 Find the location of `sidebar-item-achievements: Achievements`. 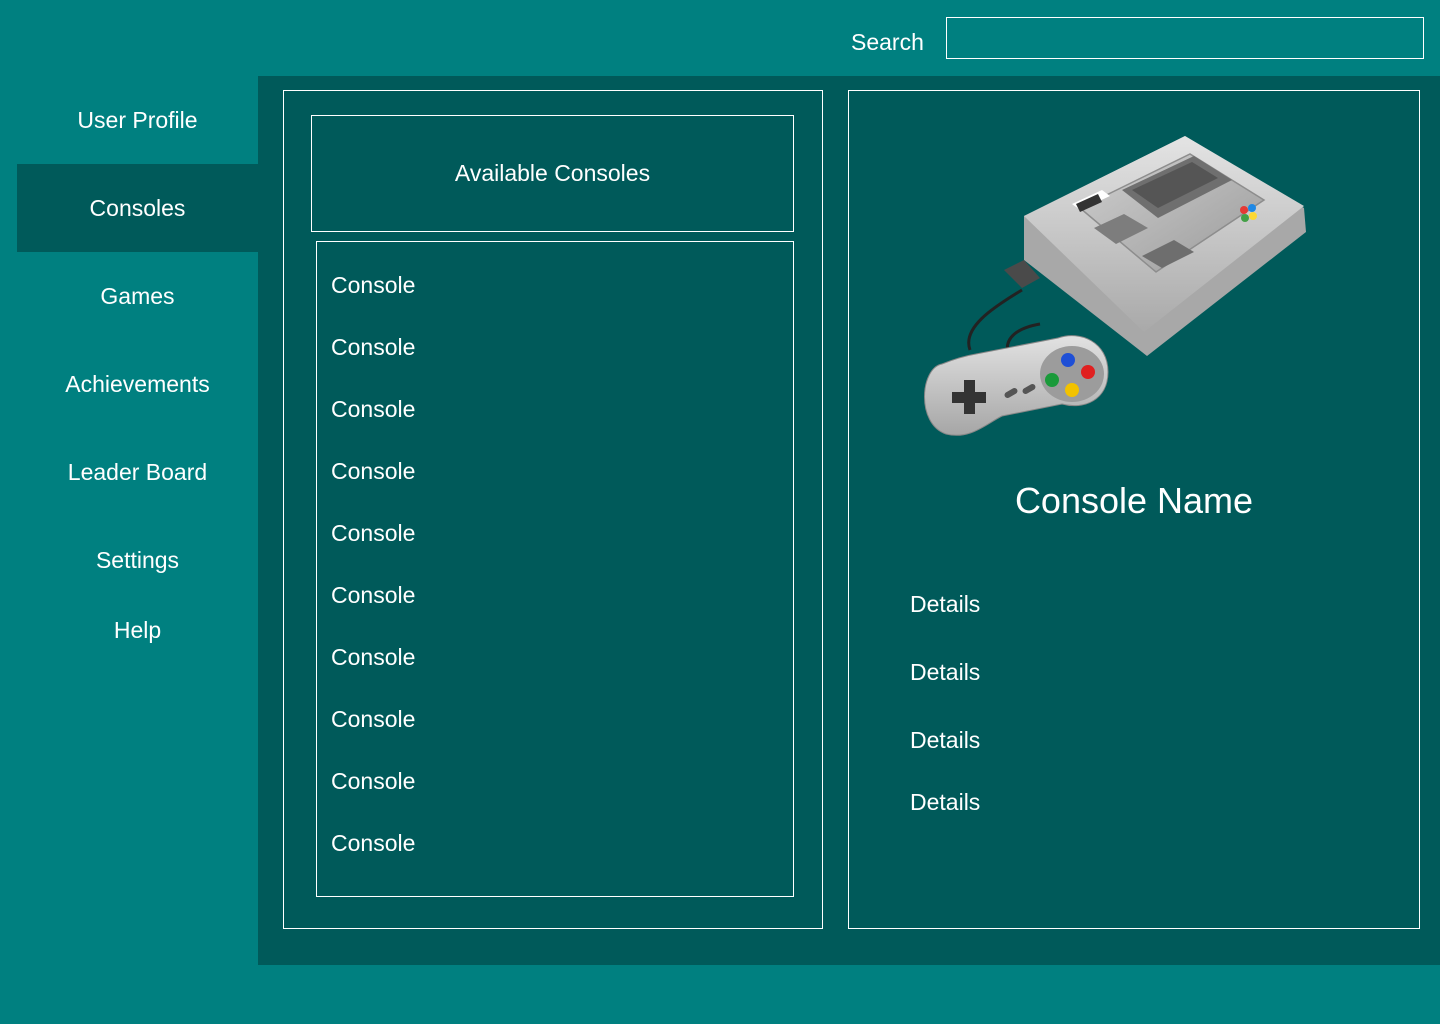

sidebar-item-achievements: Achievements is located at coordinates (137, 384).